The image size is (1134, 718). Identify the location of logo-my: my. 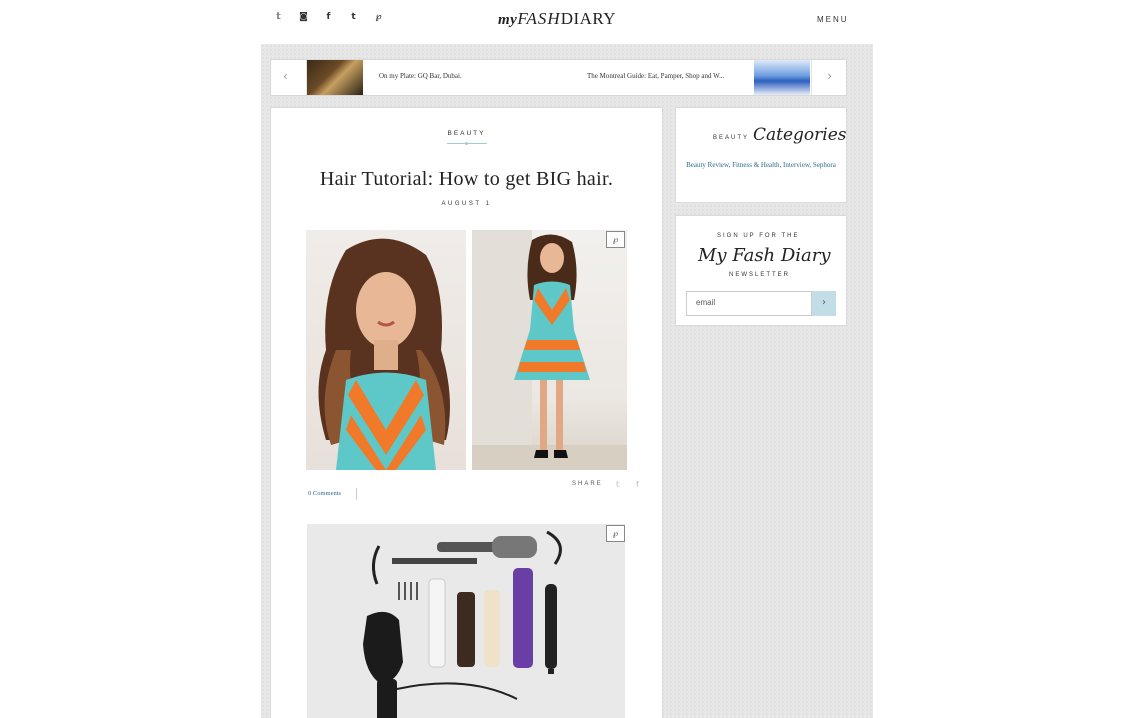
(508, 20).